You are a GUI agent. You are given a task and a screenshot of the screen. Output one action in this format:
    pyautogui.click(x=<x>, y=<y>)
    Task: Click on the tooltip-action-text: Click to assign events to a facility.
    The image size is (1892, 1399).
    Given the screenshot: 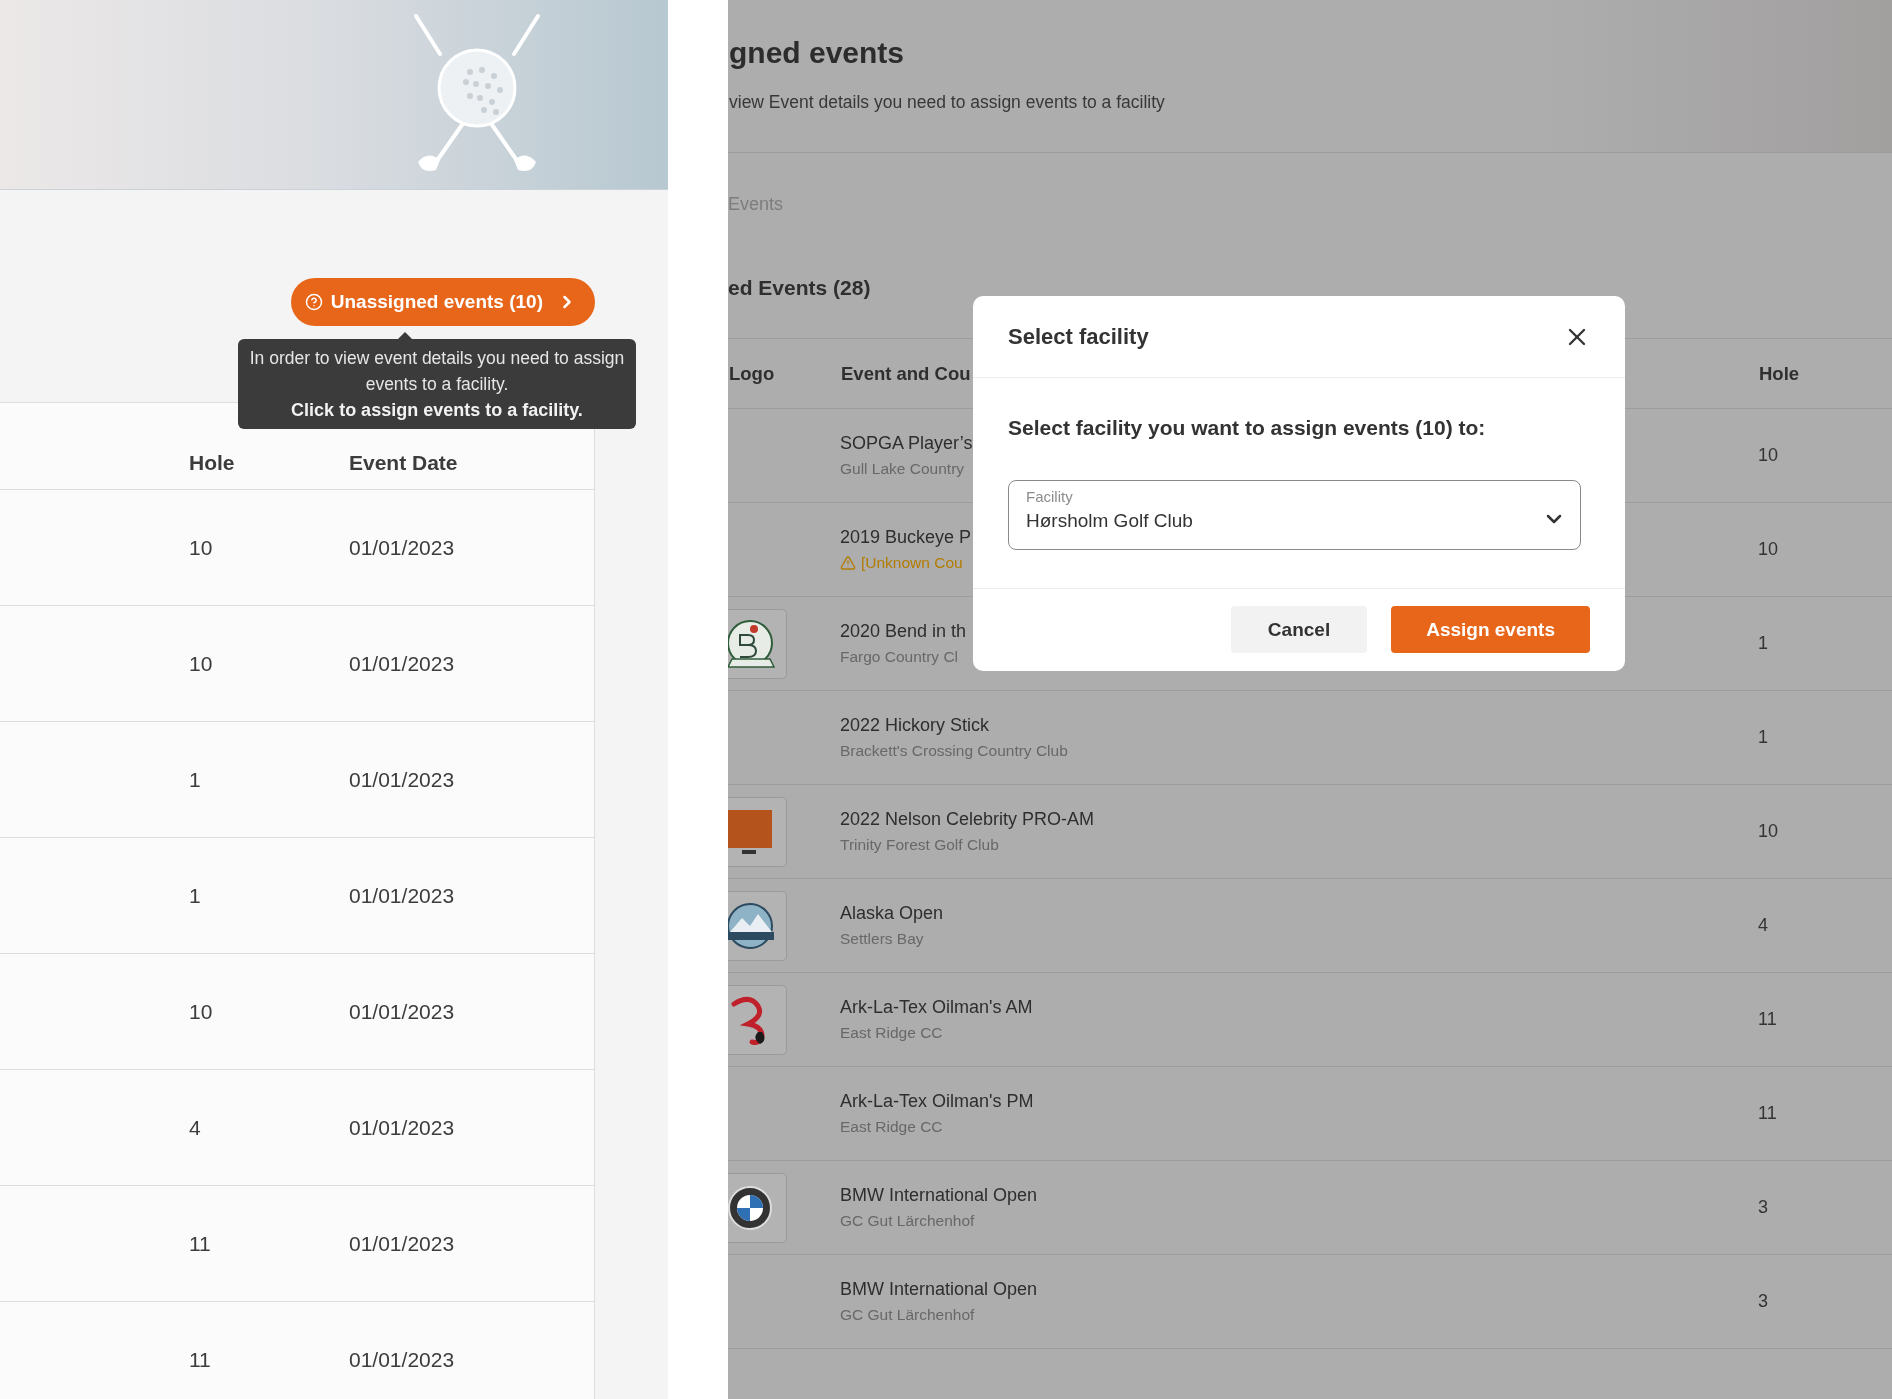 What is the action you would take?
    pyautogui.click(x=437, y=410)
    